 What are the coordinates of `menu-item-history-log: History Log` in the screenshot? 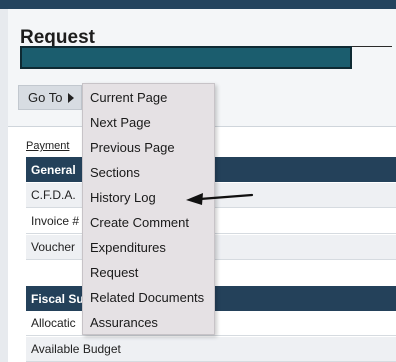 It's located at (148, 197).